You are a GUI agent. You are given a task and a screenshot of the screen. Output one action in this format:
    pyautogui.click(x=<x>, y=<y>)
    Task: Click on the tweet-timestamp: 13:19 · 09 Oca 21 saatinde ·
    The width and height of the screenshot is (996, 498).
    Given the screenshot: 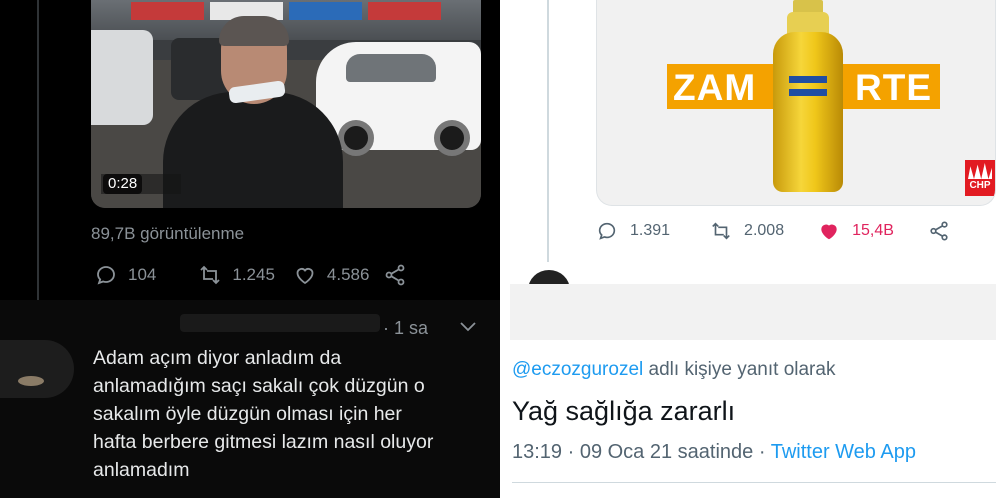 What is the action you would take?
    pyautogui.click(x=641, y=452)
    